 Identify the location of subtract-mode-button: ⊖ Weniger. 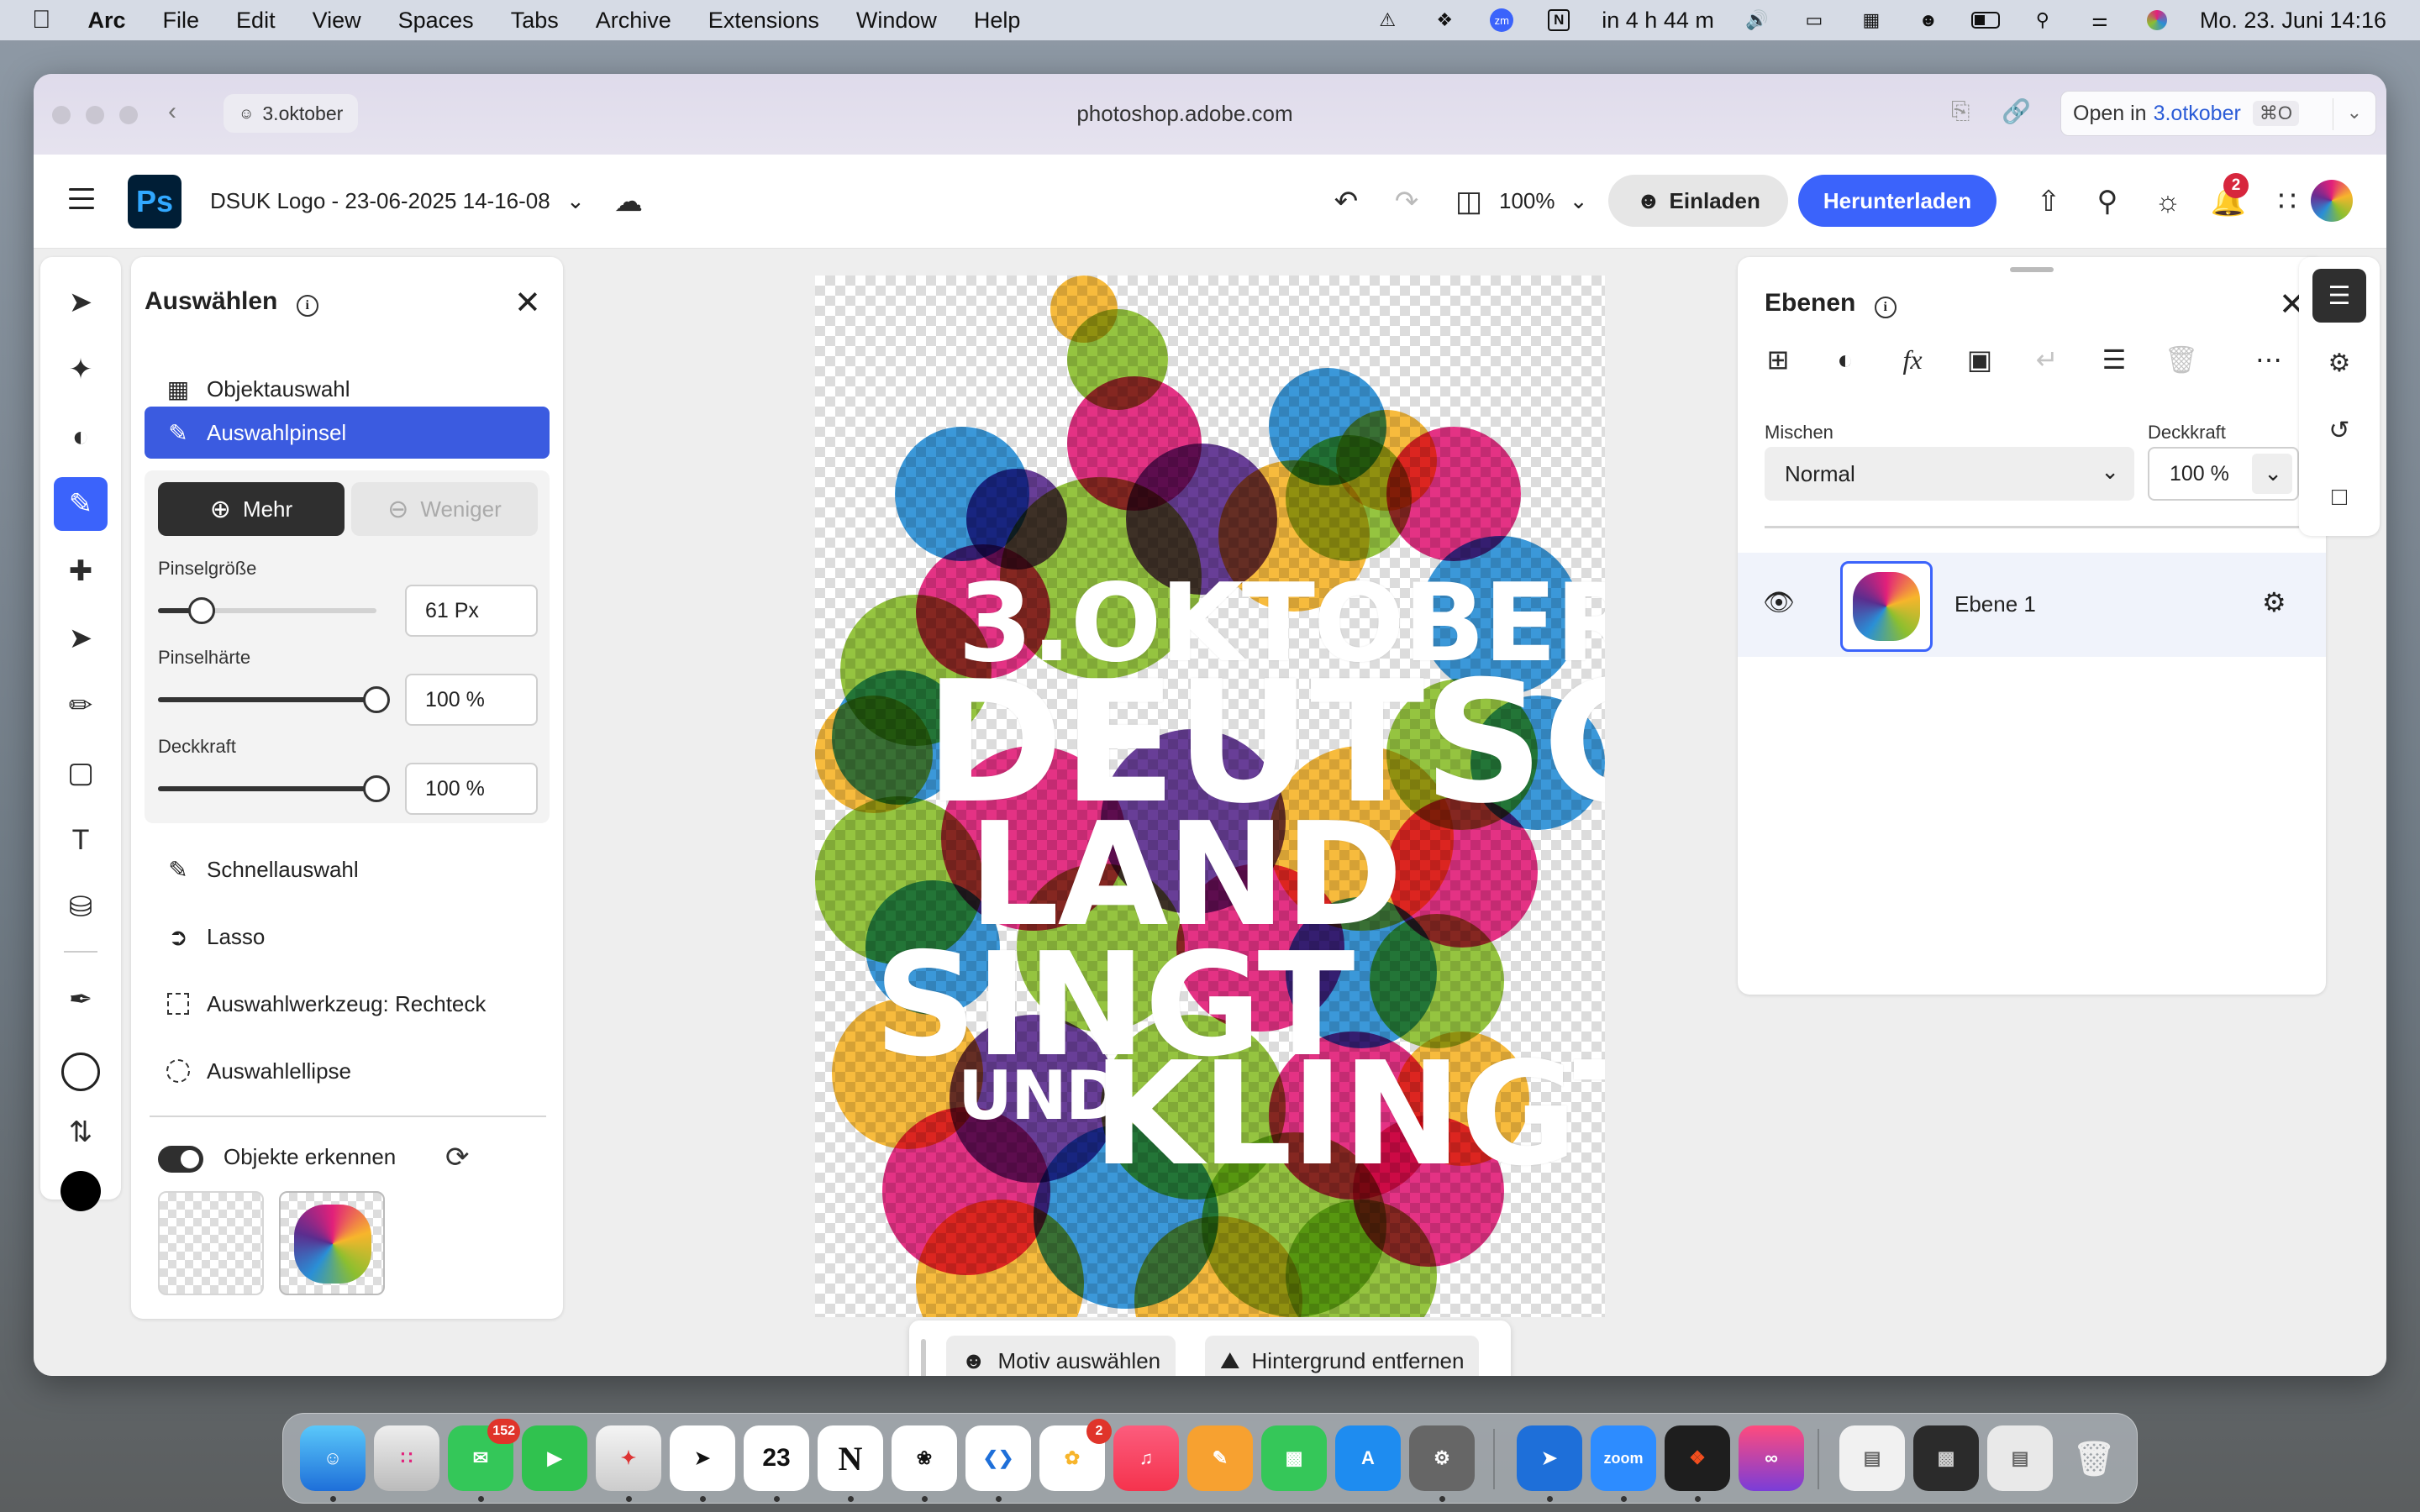
(445, 509).